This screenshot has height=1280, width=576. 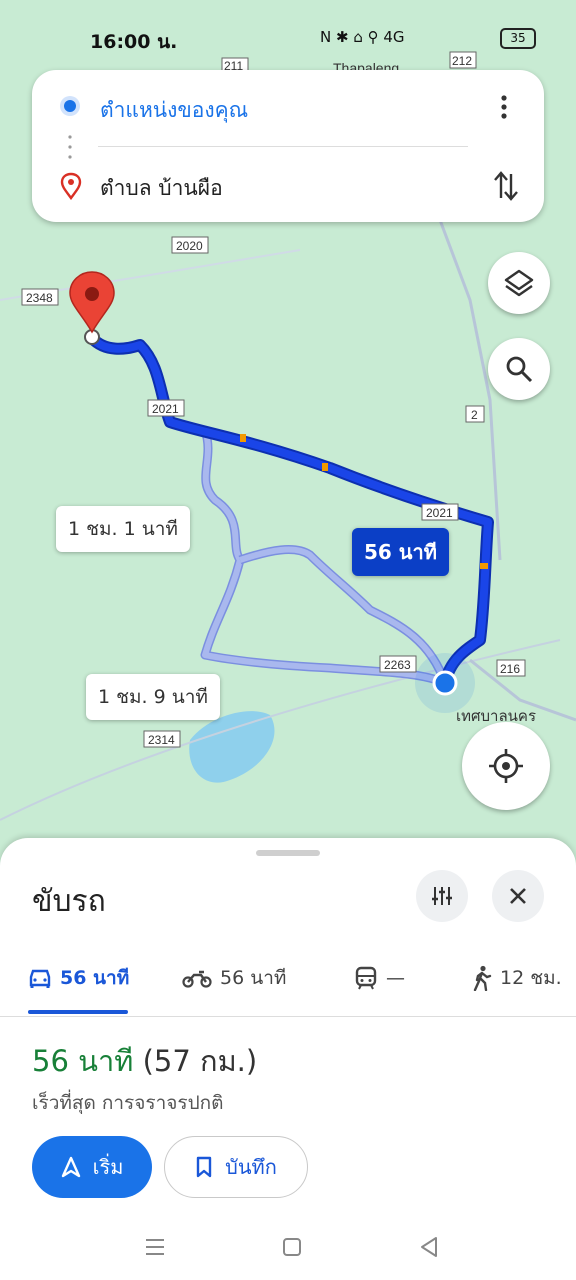 I want to click on search-button, so click(x=519, y=369).